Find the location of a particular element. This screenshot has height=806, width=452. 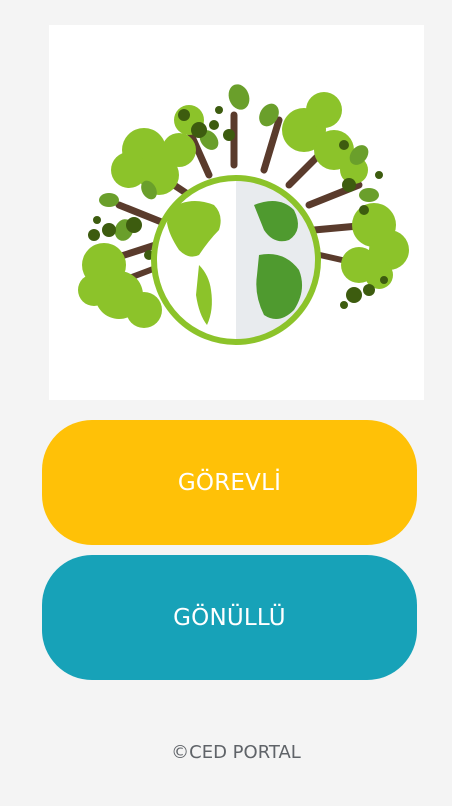

footer-copyright: ©CED PORTAL is located at coordinates (236, 752).